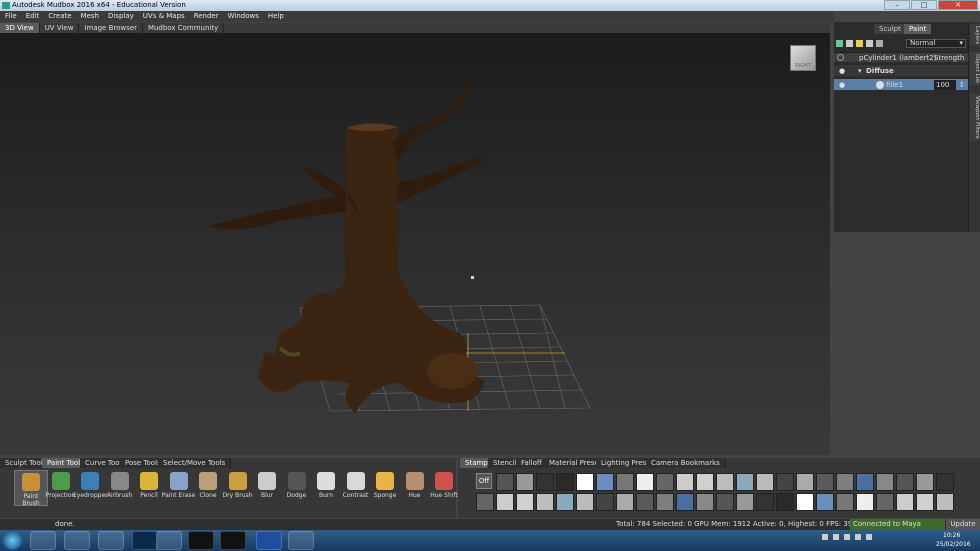 This screenshot has height=551, width=980. Describe the element at coordinates (195, 463) in the screenshot. I see `tab-select-move-tools: Select/Move Tools` at that location.